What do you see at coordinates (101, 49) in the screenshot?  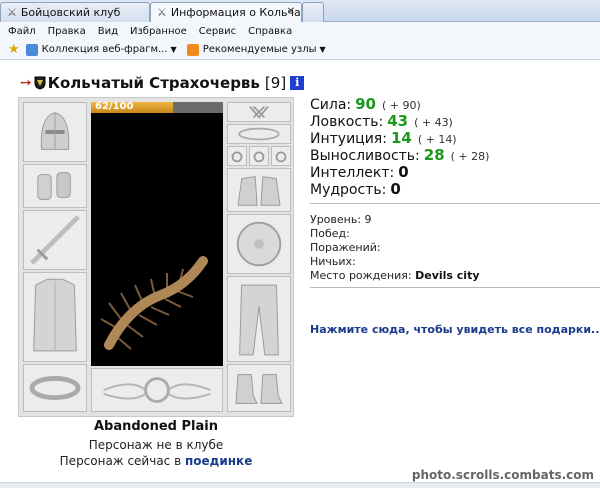 I see `web-slice-gallery-button: Коллекция веб-фрагм... ▼` at bounding box center [101, 49].